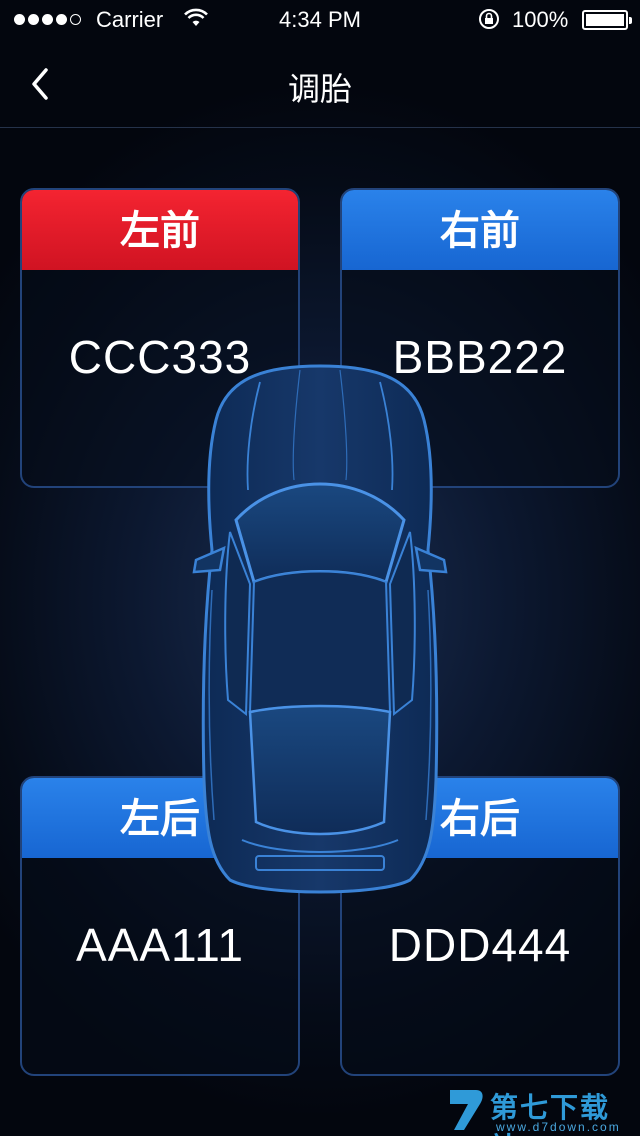  What do you see at coordinates (540, 19) in the screenshot?
I see `battery-percent: 100%` at bounding box center [540, 19].